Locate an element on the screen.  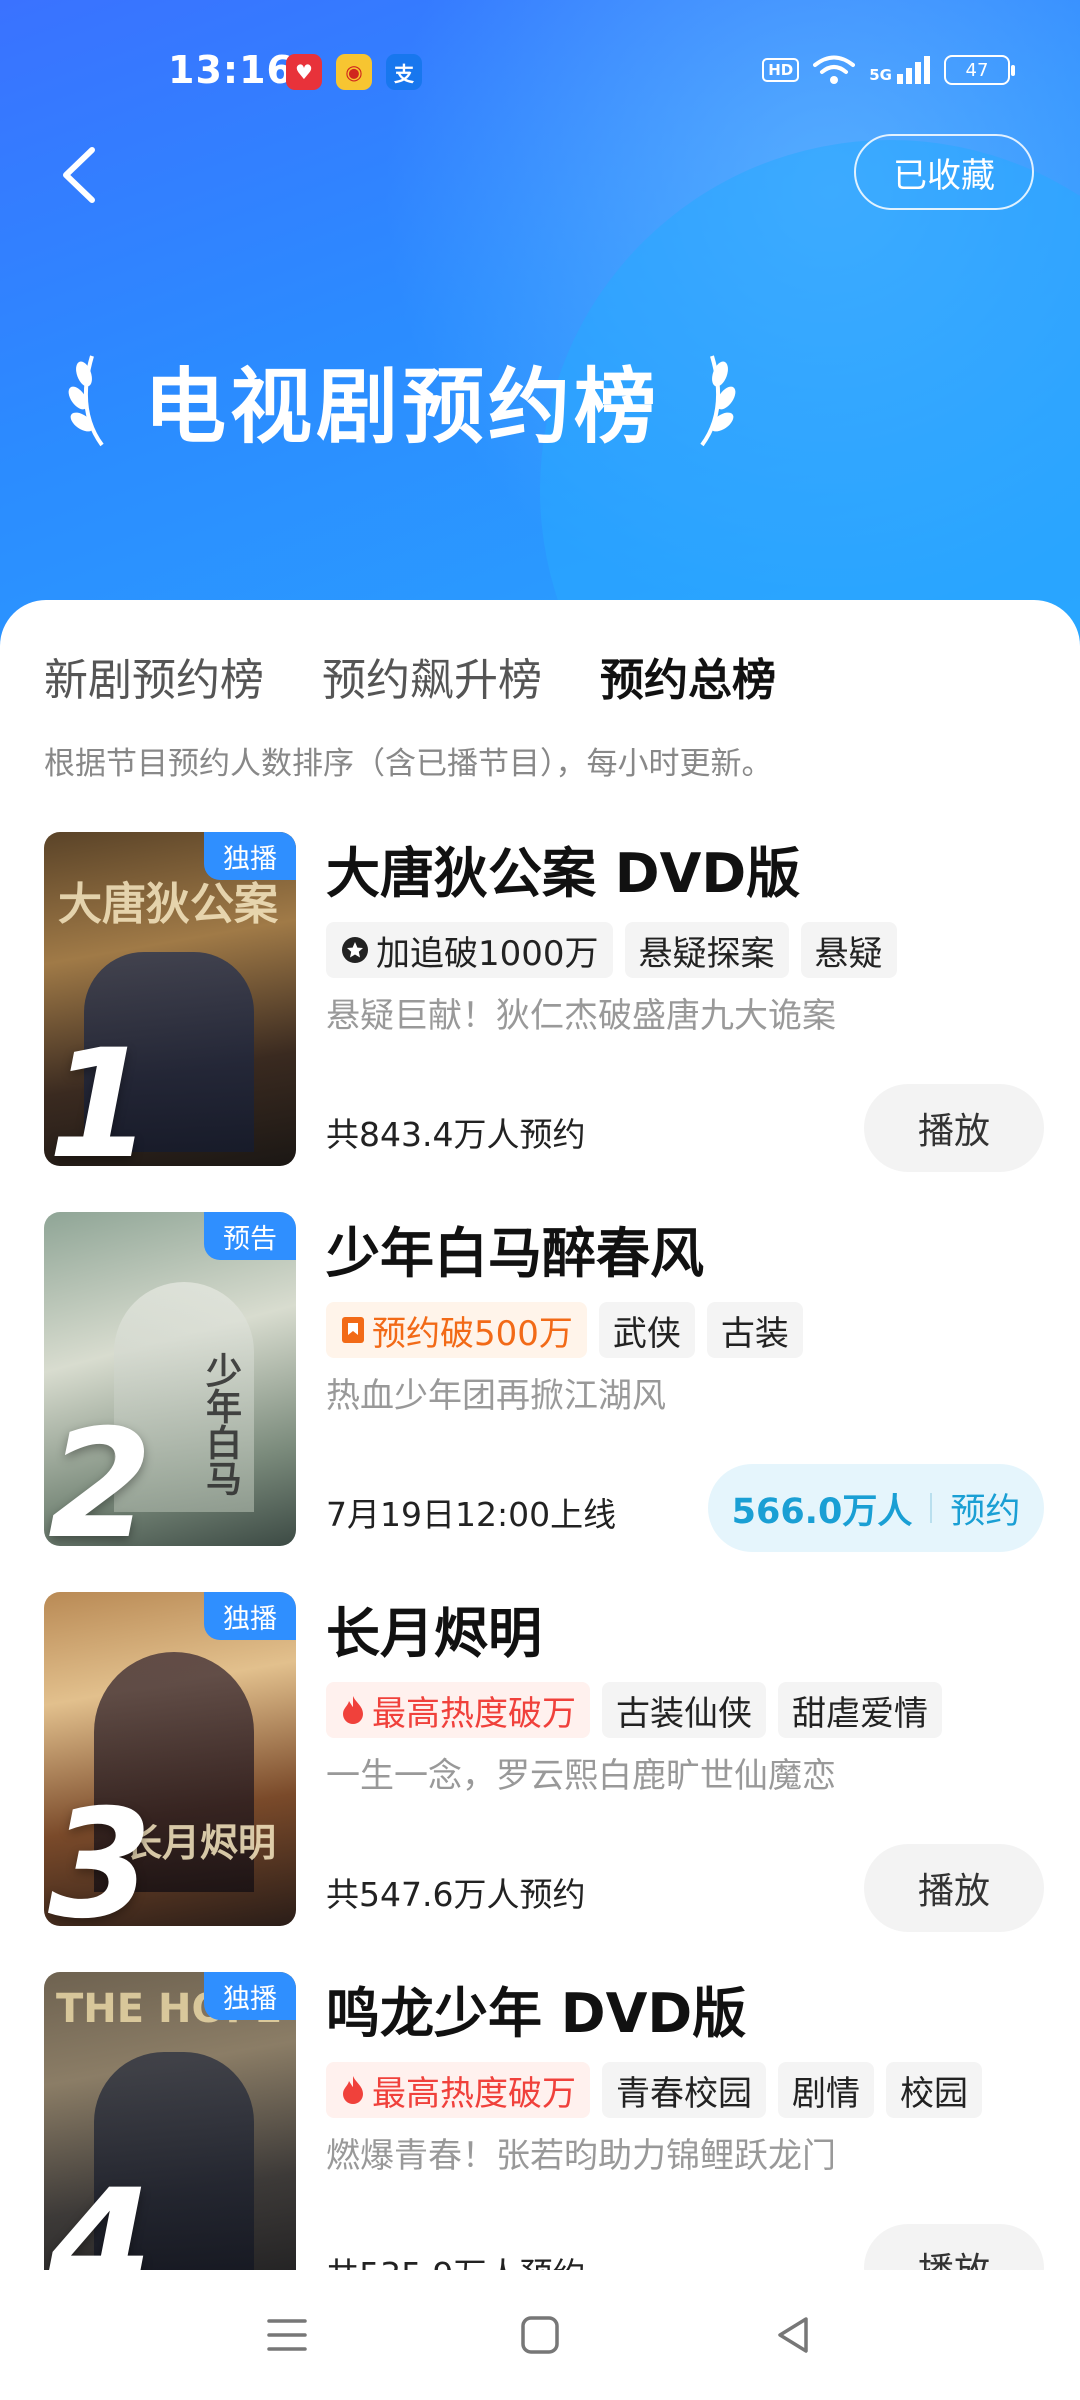
trailer-badge: 预告 is located at coordinates (250, 1236).